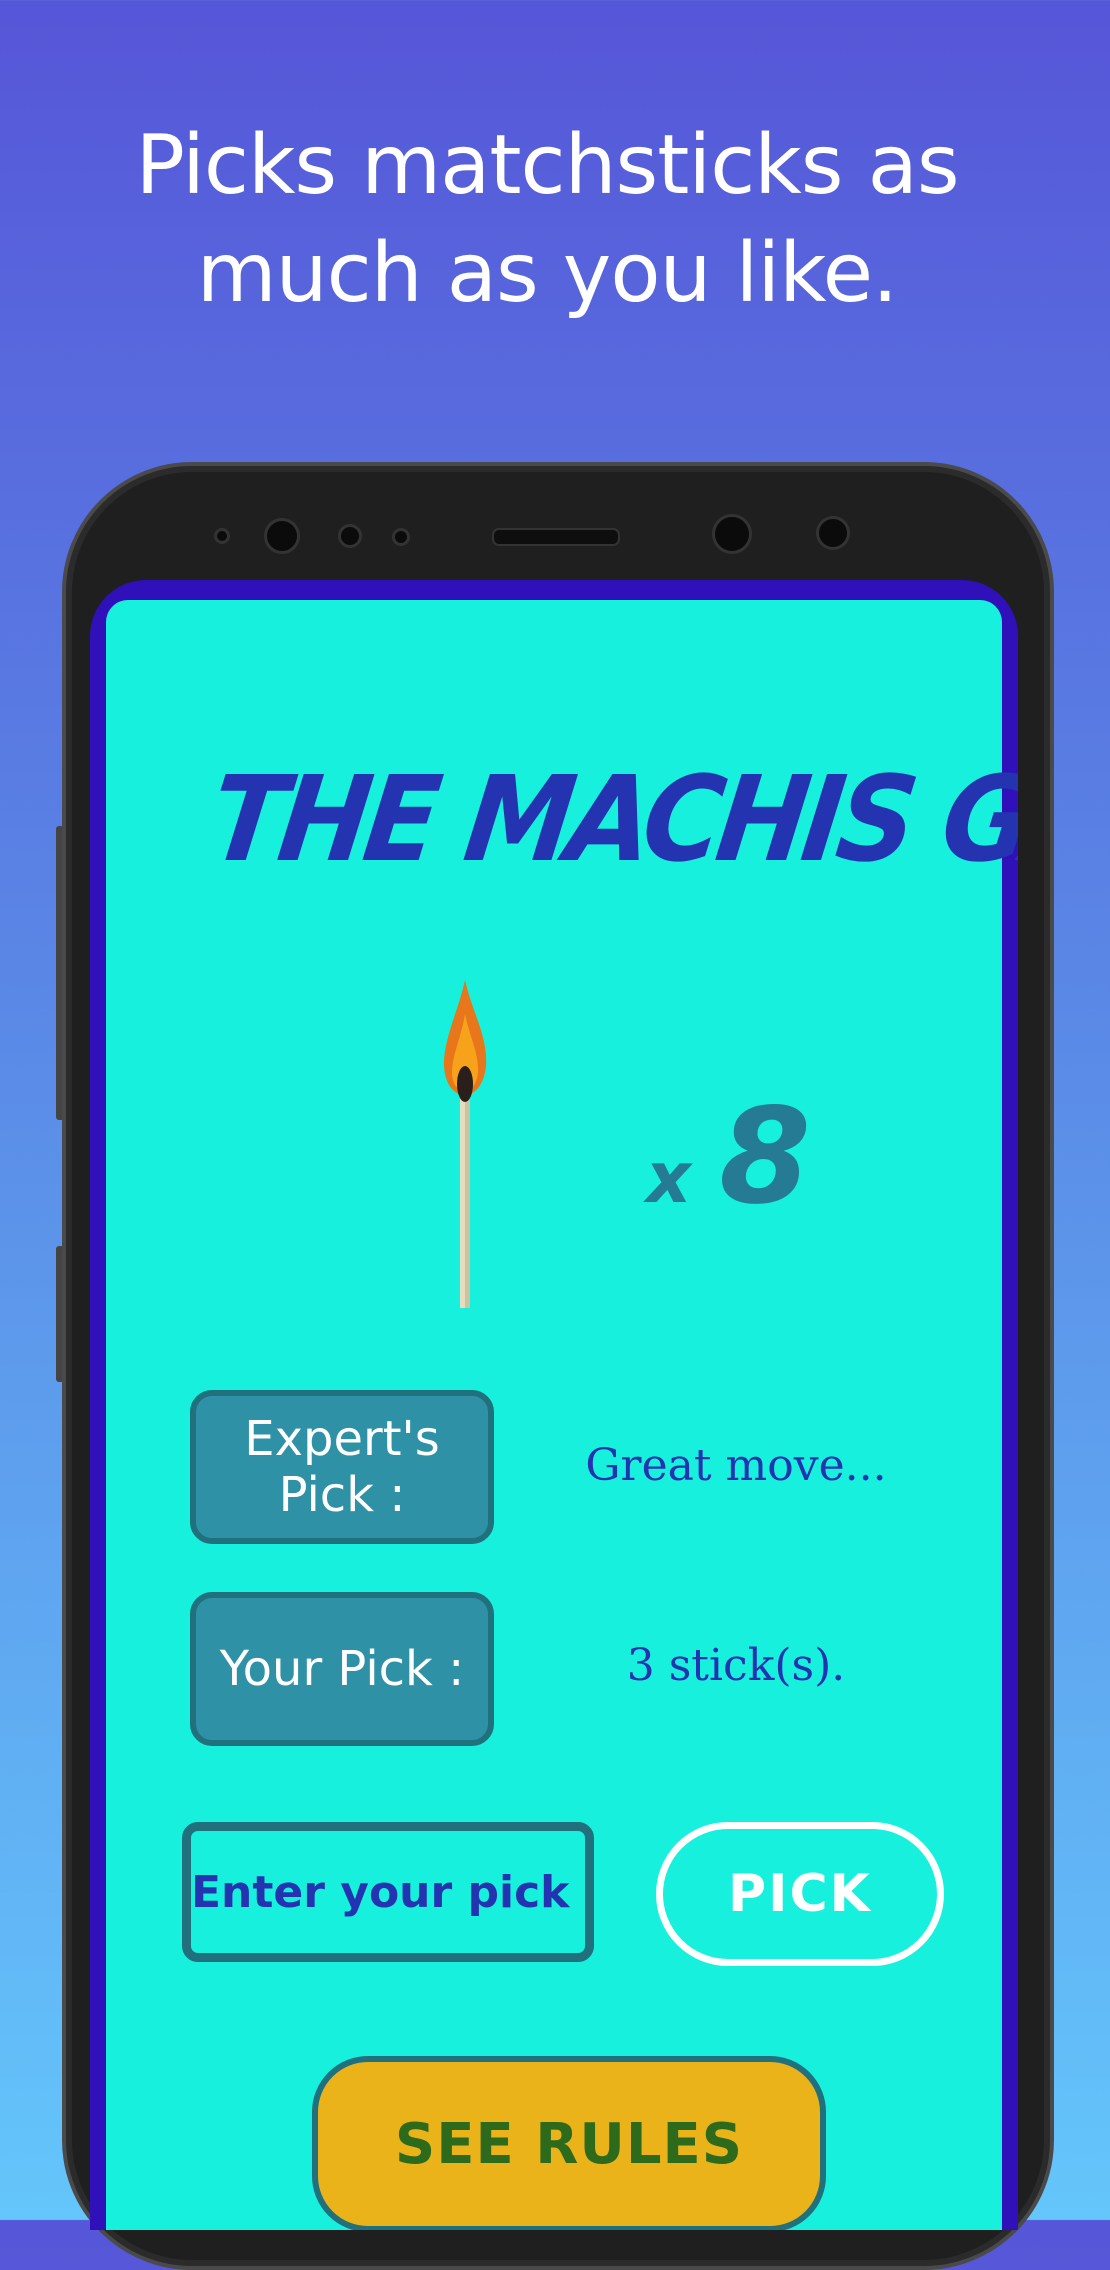  Describe the element at coordinates (556, 537) in the screenshot. I see `phone-speaker-grille` at that location.